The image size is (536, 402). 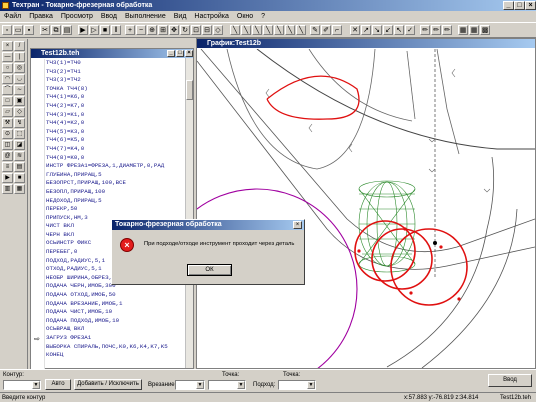 I want to click on tool-pencil2-icon: ✏, so click(x=436, y=30).